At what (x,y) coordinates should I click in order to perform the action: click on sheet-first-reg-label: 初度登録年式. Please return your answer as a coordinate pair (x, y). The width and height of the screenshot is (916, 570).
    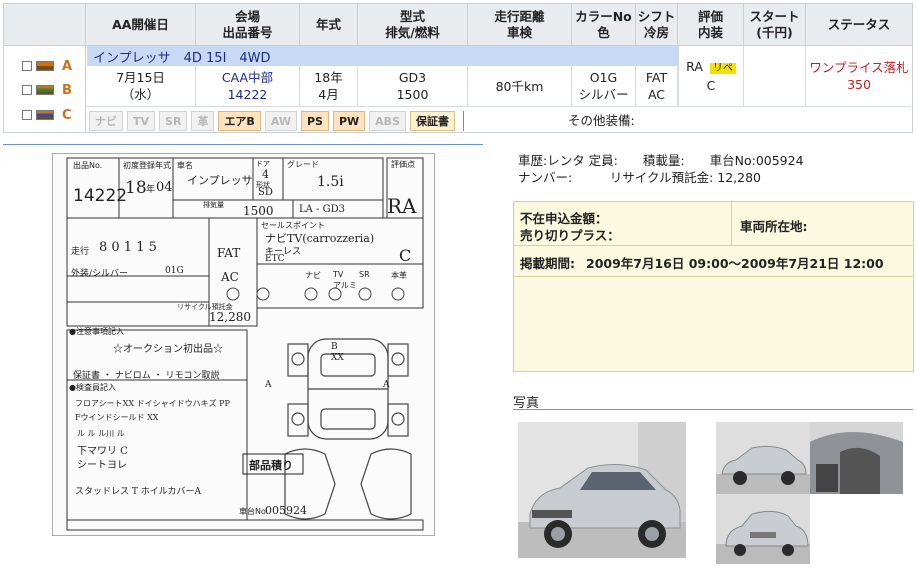
    Looking at the image, I should click on (147, 165).